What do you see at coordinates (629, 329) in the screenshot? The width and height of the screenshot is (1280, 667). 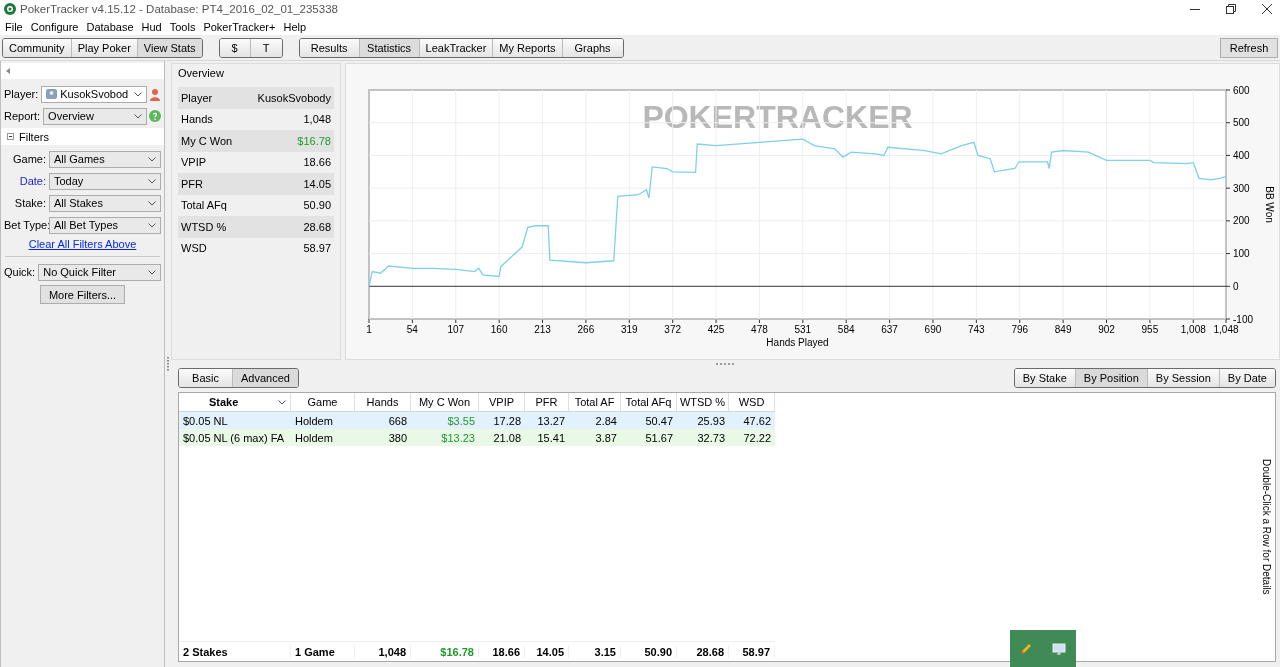 I see `x-tick-label: 319` at bounding box center [629, 329].